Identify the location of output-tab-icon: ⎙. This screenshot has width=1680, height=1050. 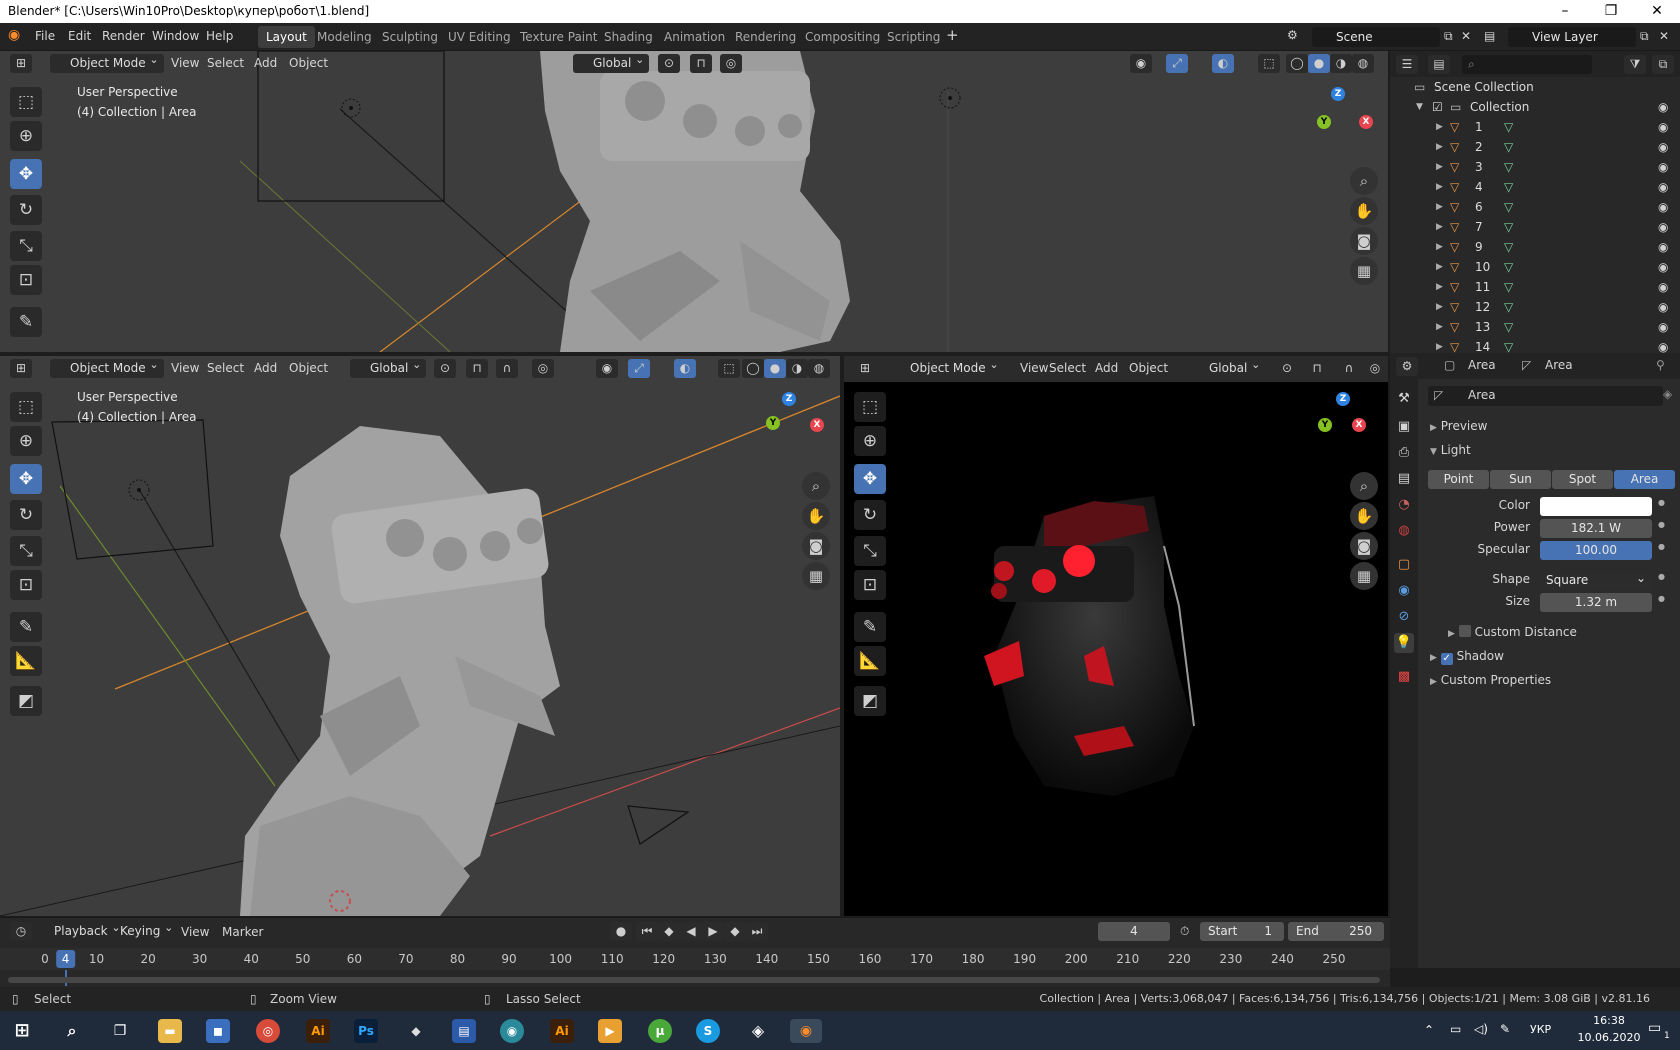
(1404, 453).